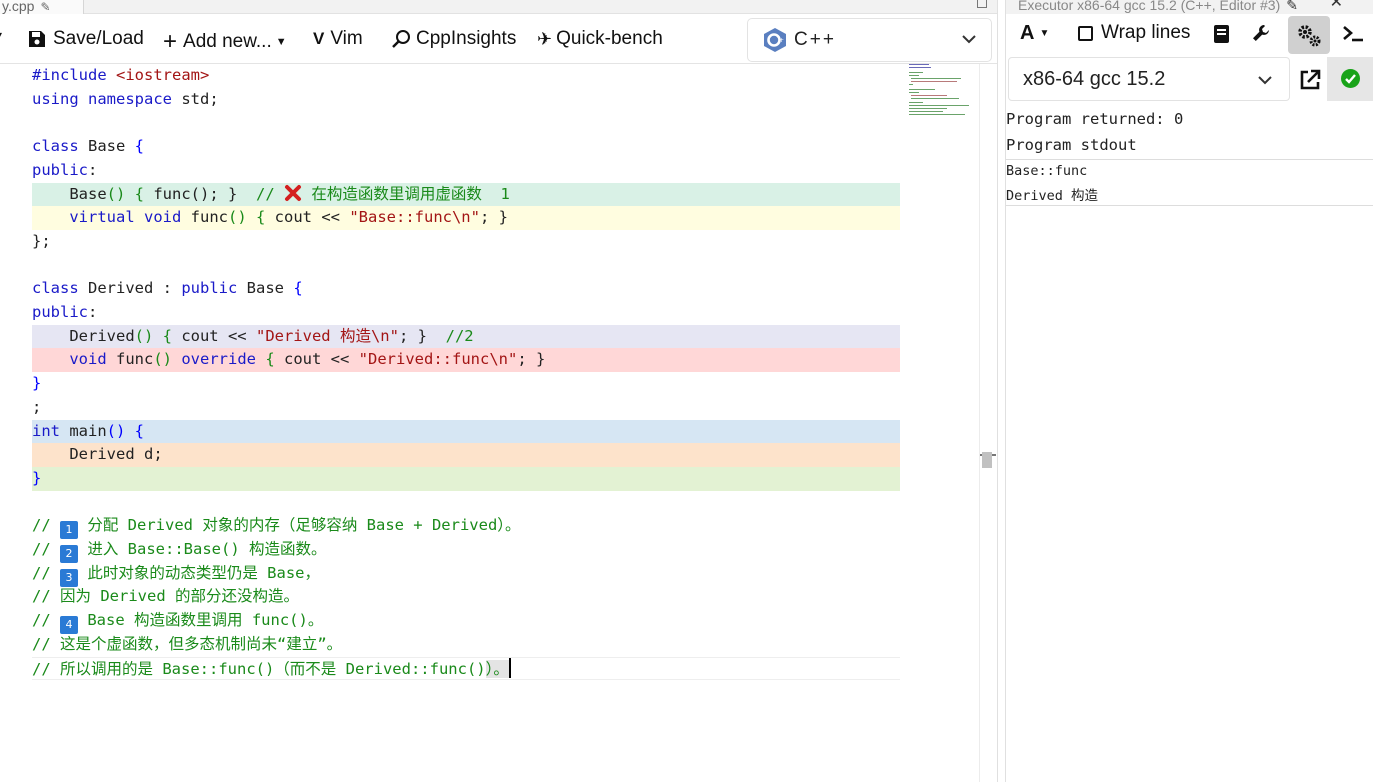 The width and height of the screenshot is (1373, 782). What do you see at coordinates (46, 430) in the screenshot?
I see `code-token: int` at bounding box center [46, 430].